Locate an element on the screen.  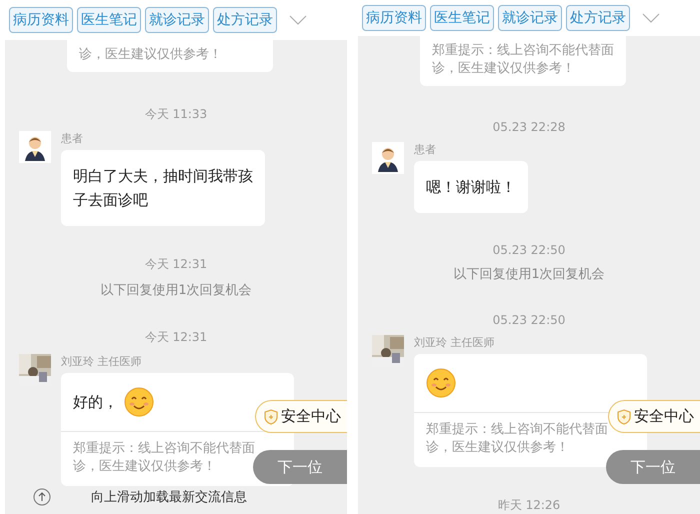
message-text: 明白了大夫，抽时间我带孩子去面诊吧 is located at coordinates (163, 188).